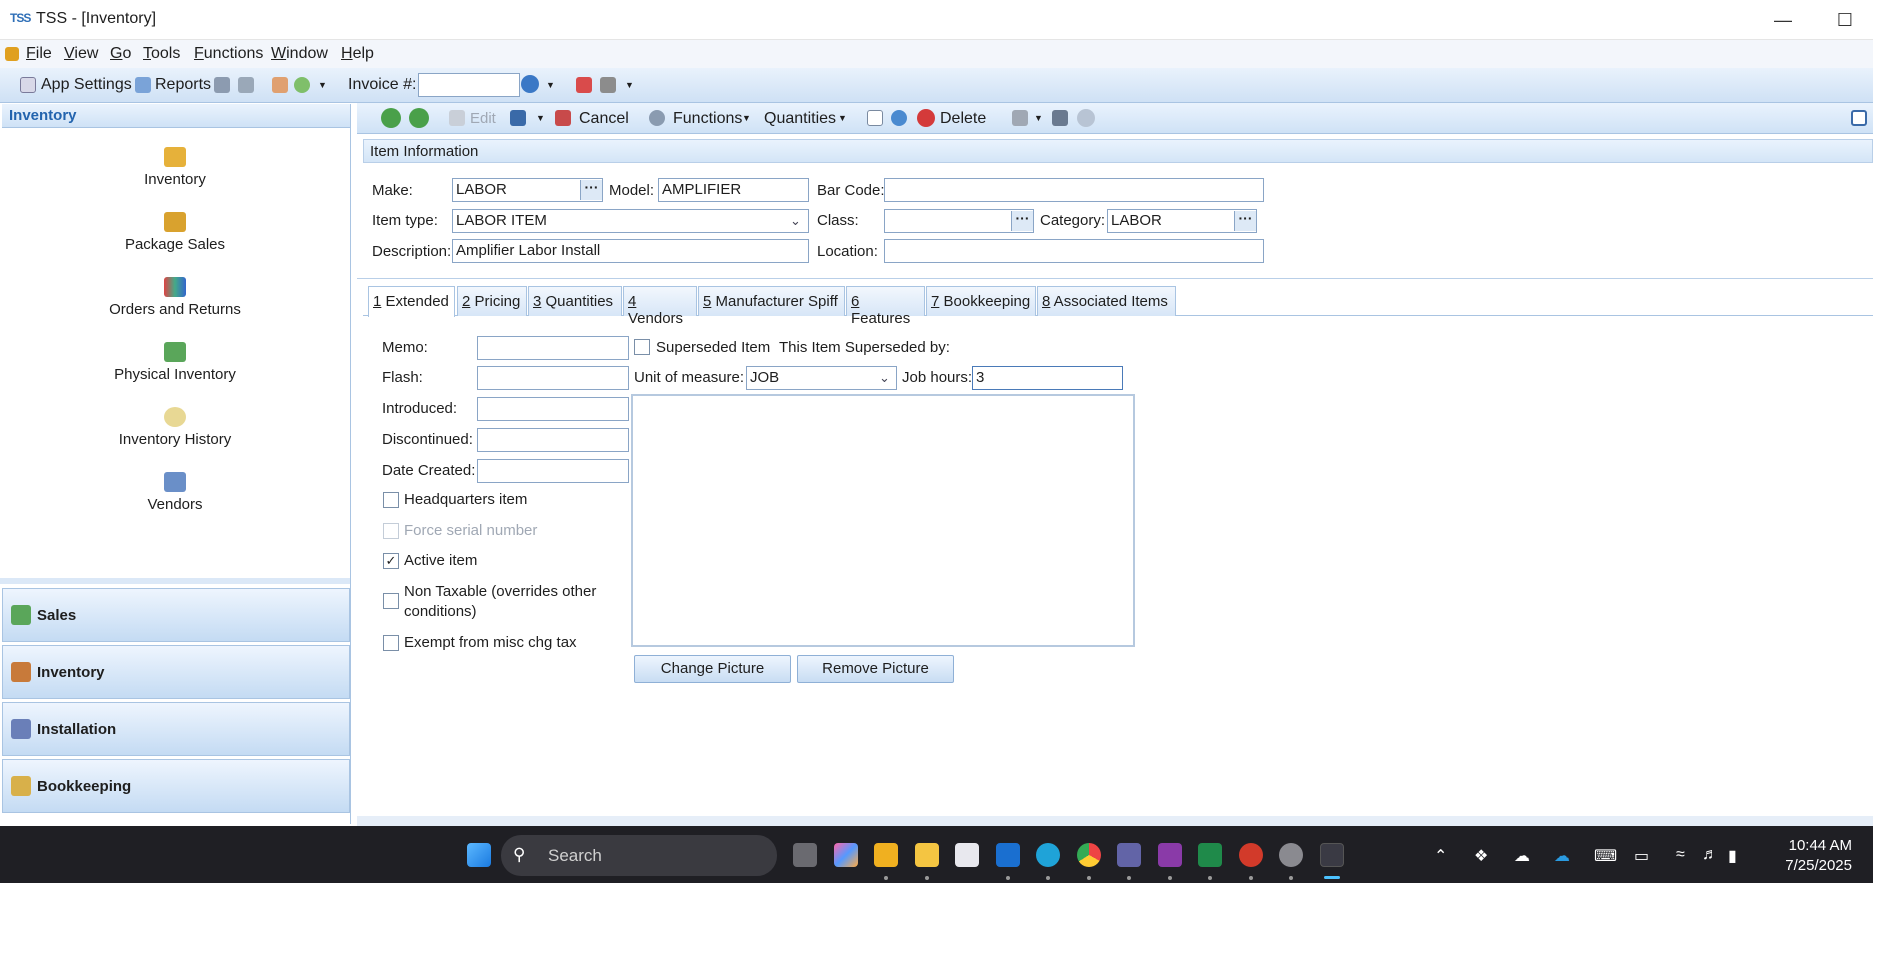  I want to click on new-document-icon, so click(875, 118).